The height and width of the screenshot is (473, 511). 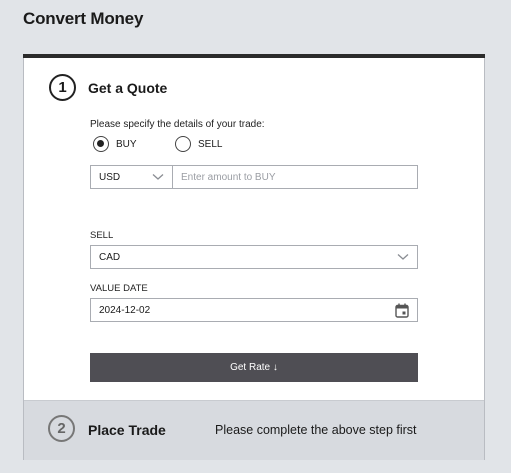 I want to click on sell-currency-value: CAD, so click(x=110, y=257).